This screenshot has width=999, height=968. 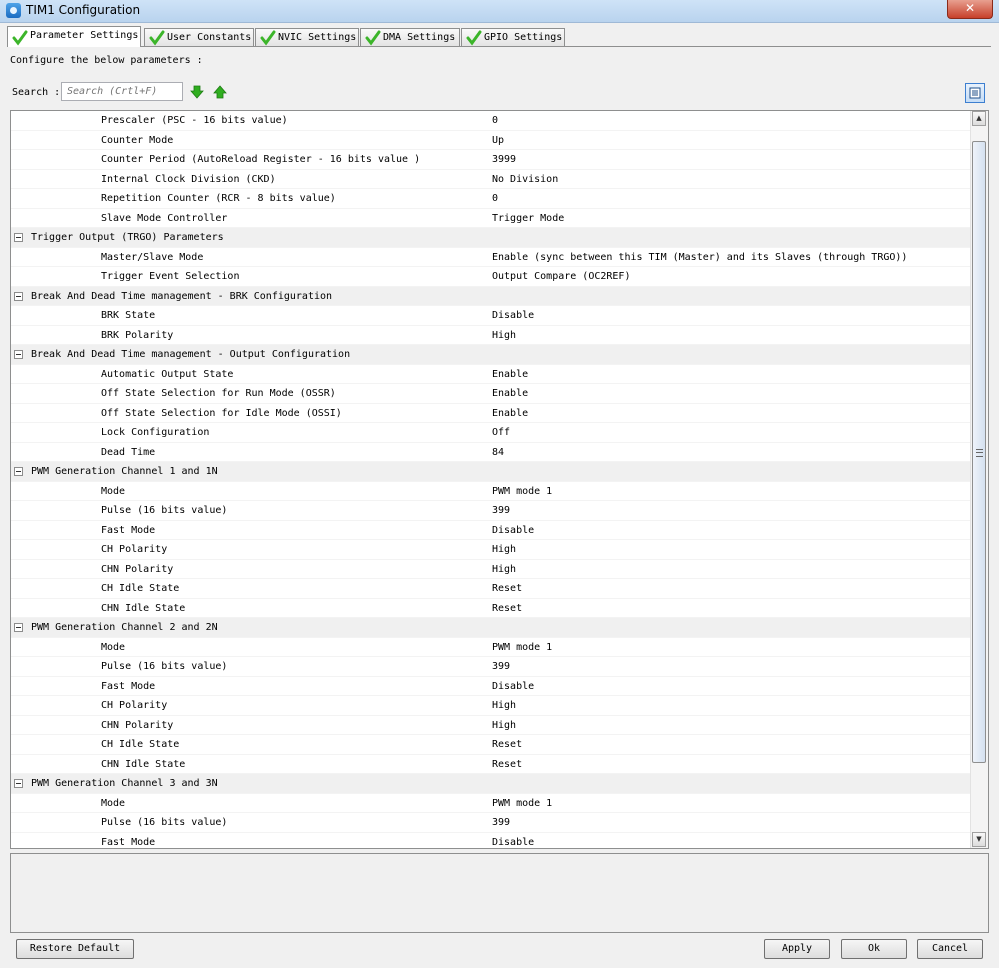 I want to click on cancel-button: Cancel, so click(x=950, y=949).